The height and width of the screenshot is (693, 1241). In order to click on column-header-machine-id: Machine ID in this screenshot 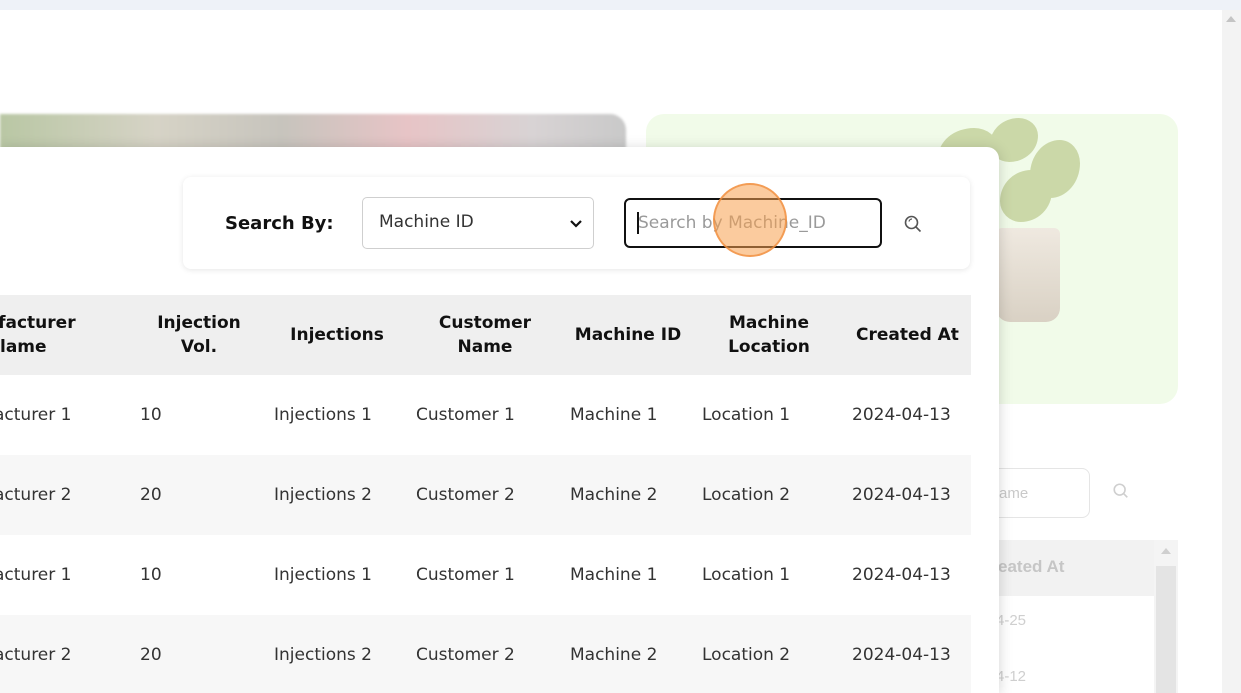, I will do `click(628, 335)`.